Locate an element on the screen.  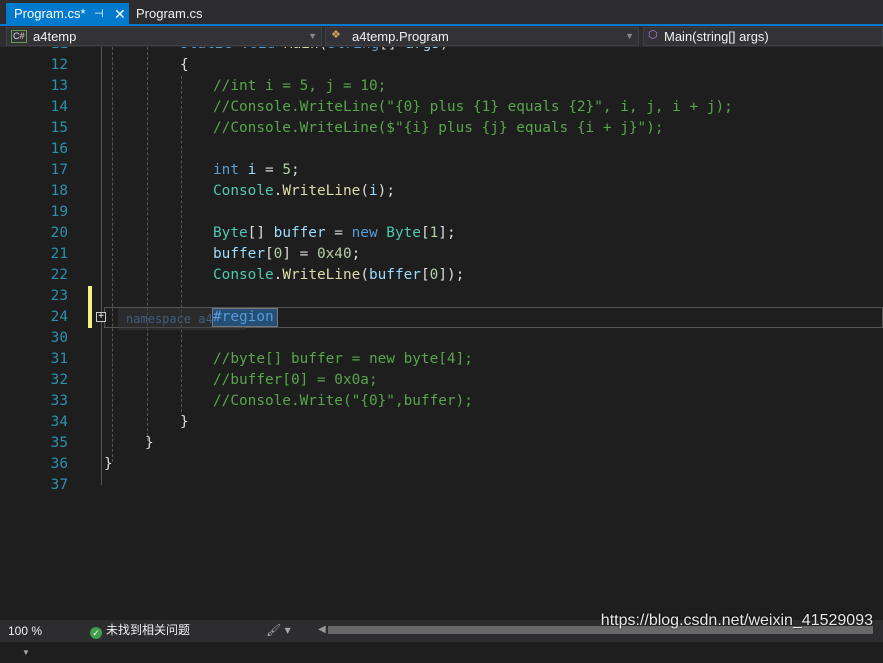
code-line: buffer[0] = 0x40; is located at coordinates (286, 254).